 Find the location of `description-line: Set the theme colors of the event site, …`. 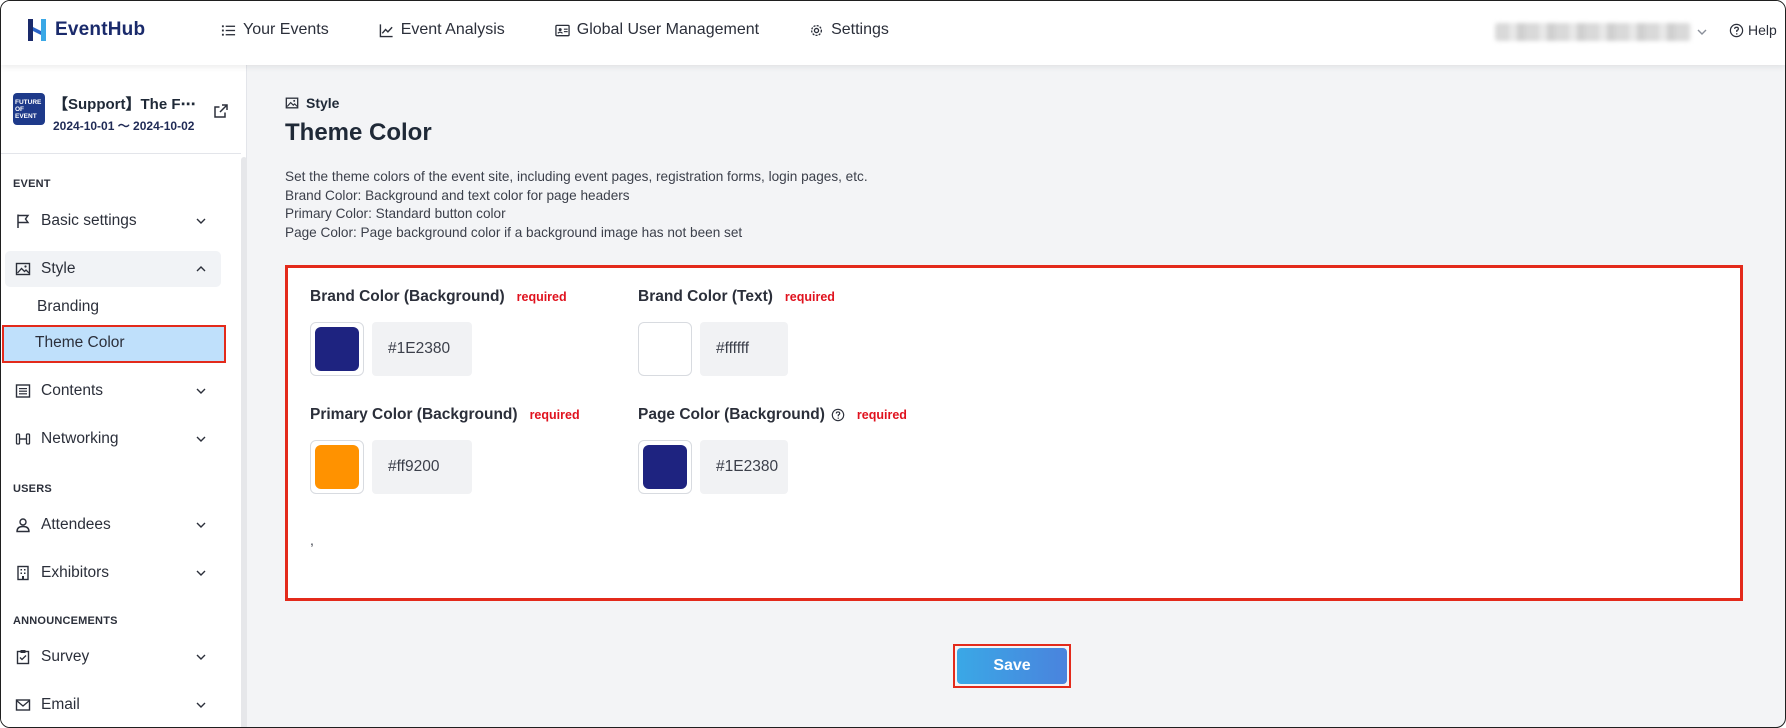

description-line: Set the theme colors of the event site, … is located at coordinates (576, 176).